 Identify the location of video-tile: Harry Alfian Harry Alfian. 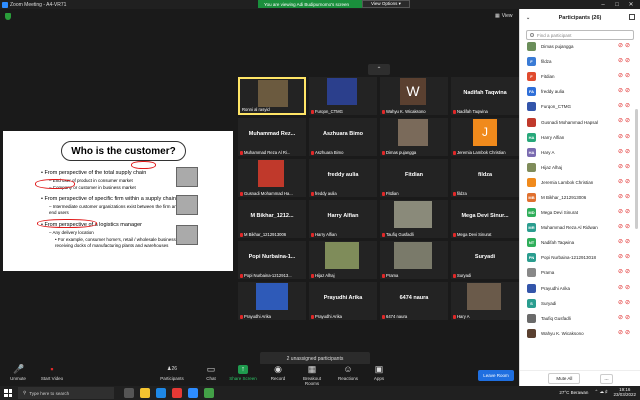
(343, 219).